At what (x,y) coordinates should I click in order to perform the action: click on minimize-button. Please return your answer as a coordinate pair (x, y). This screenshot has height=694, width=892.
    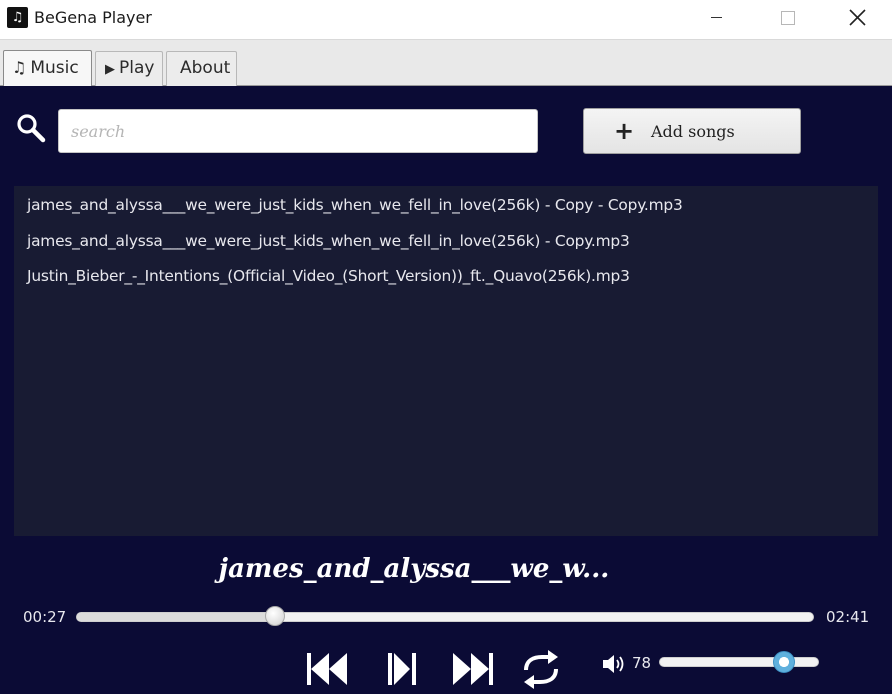
    Looking at the image, I should click on (716, 18).